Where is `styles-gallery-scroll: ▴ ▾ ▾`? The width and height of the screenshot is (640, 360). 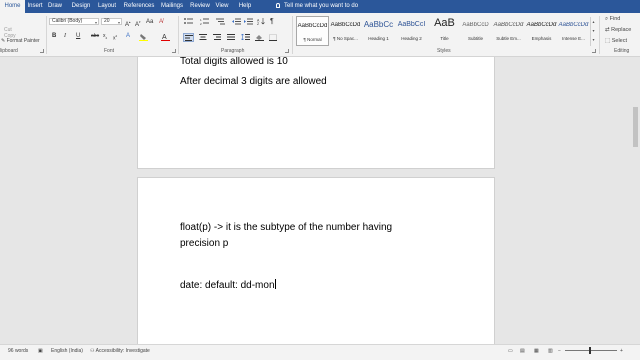
styles-gallery-scroll: ▴ ▾ ▾ is located at coordinates (593, 31).